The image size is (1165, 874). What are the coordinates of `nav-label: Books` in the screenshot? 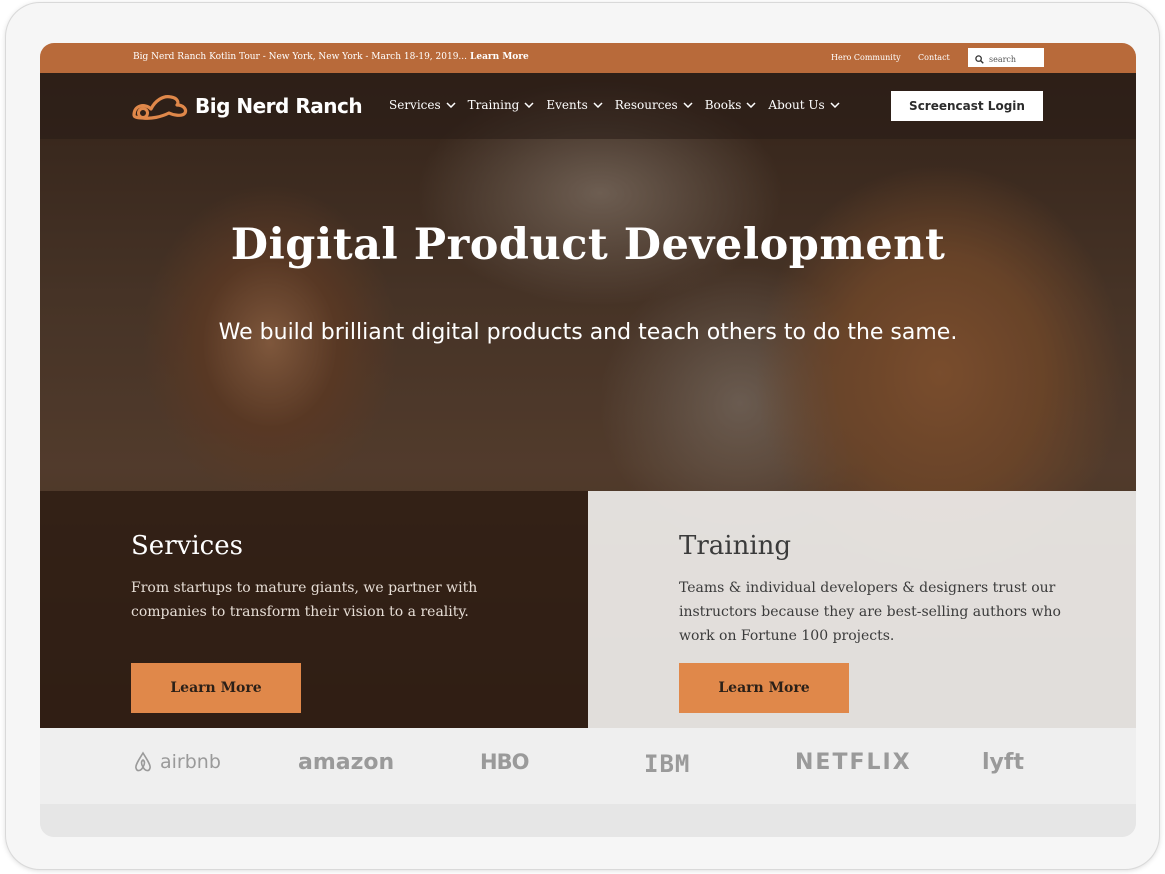 It's located at (723, 105).